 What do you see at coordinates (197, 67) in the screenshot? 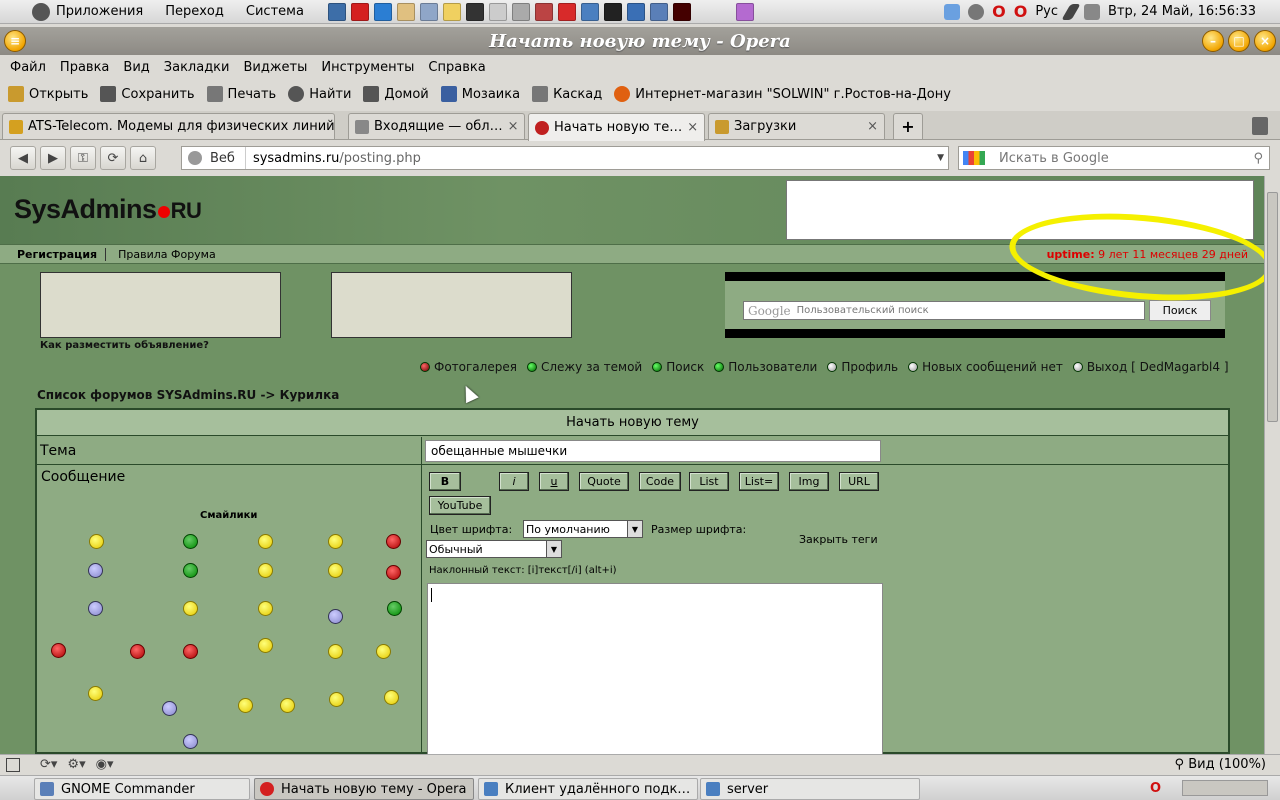
I see `menu-bookmarks: Закладки` at bounding box center [197, 67].